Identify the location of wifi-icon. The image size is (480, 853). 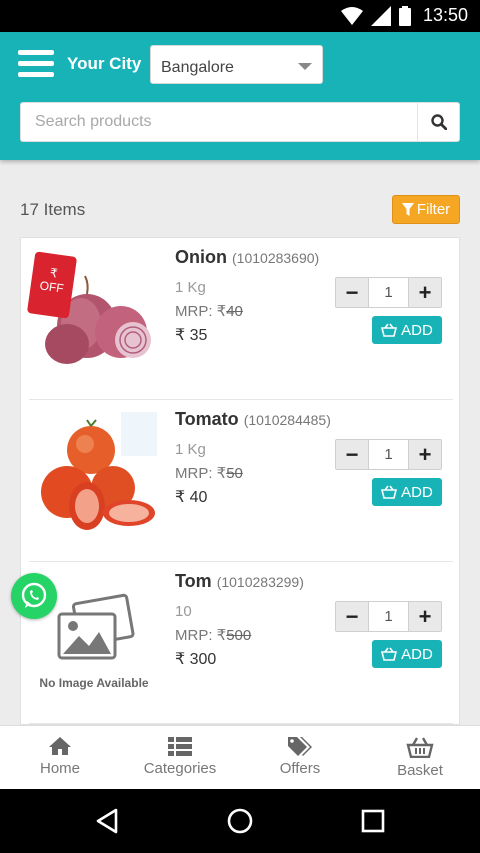
(351, 15).